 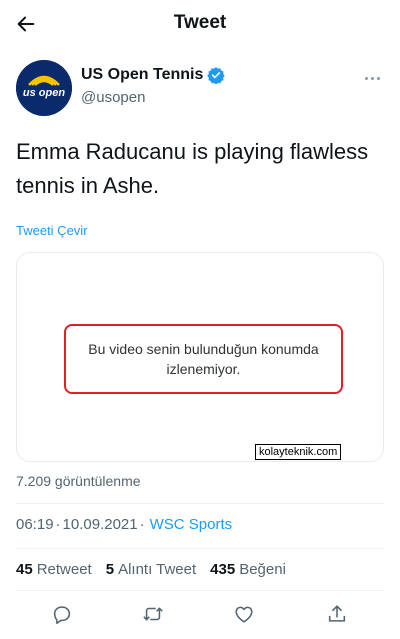 I want to click on us-open-logo-icon: us open, so click(x=44, y=88).